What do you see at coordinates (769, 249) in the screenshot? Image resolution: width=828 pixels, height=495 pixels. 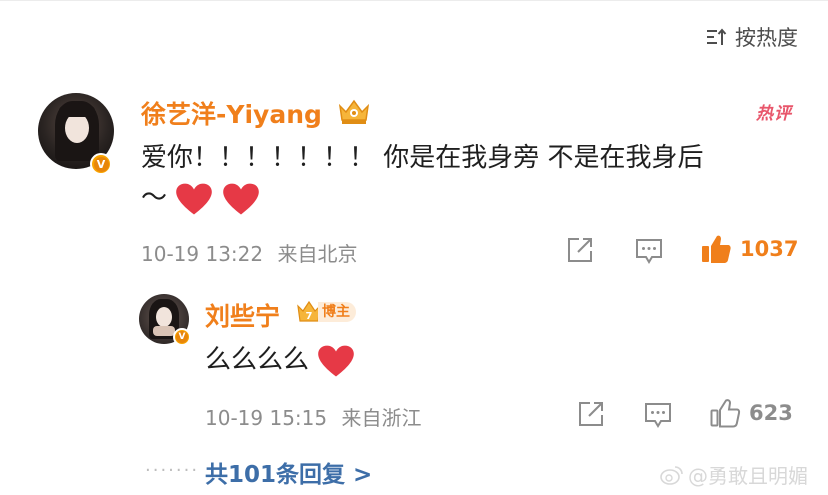 I see `comment-like-count: 1037` at bounding box center [769, 249].